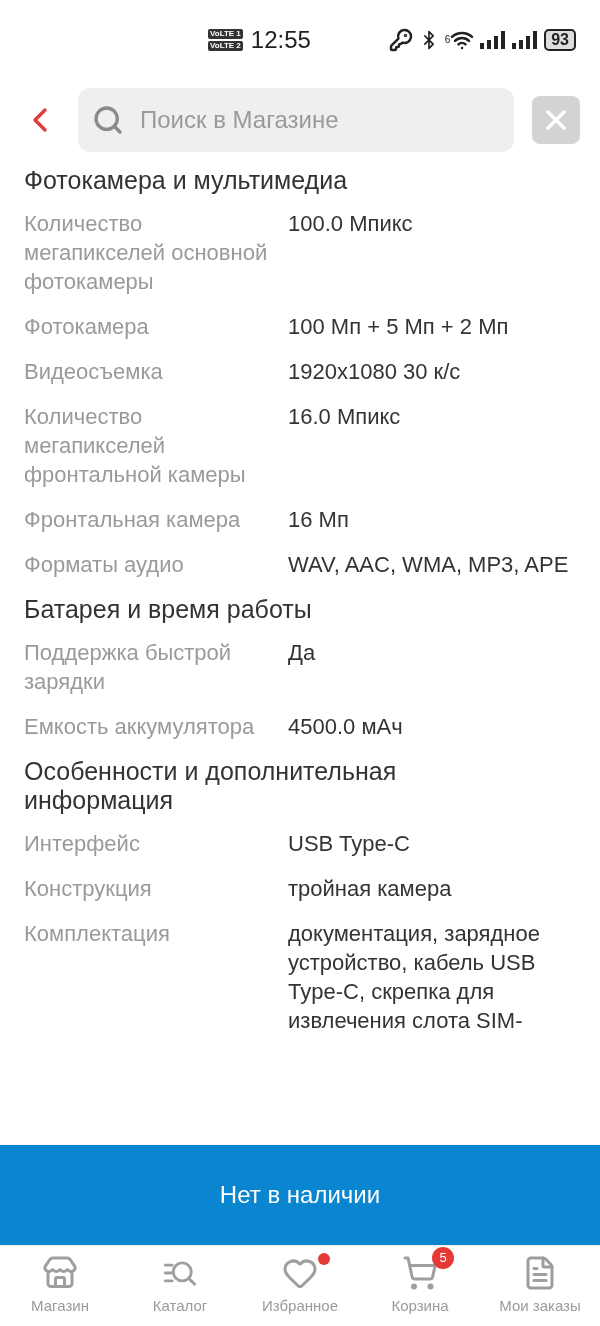 This screenshot has height=1326, width=600. I want to click on nav-tab: Избранное, so click(300, 1286).